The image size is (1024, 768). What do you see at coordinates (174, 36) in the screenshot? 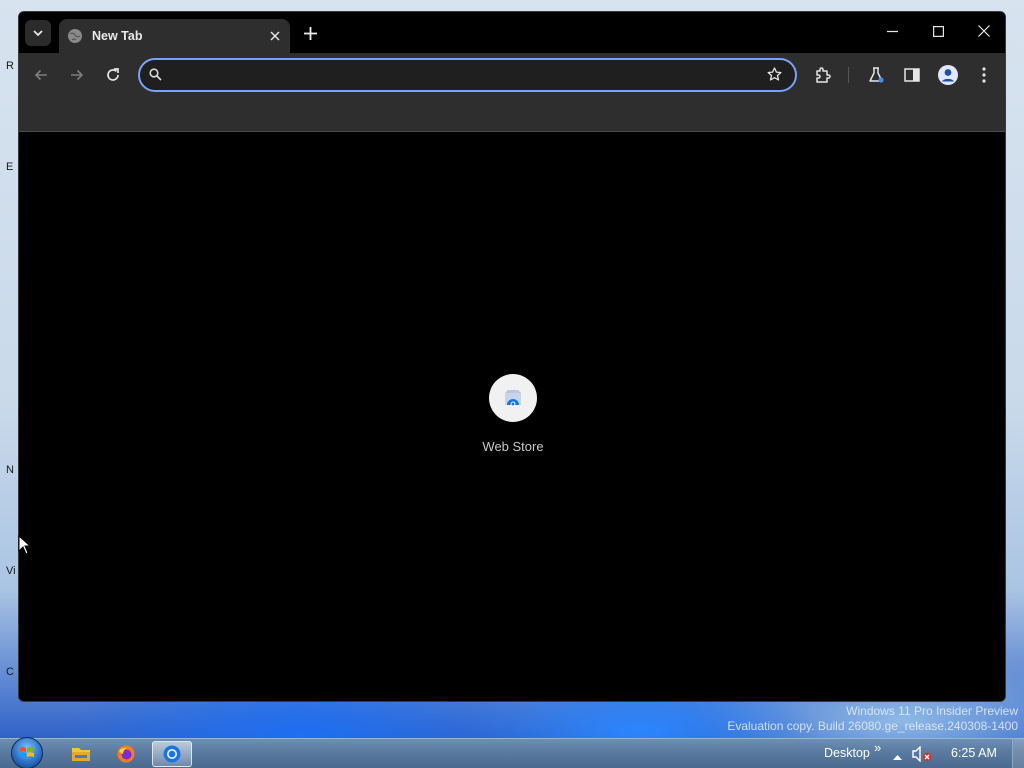
I see `tab-new-tab: New Tab` at bounding box center [174, 36].